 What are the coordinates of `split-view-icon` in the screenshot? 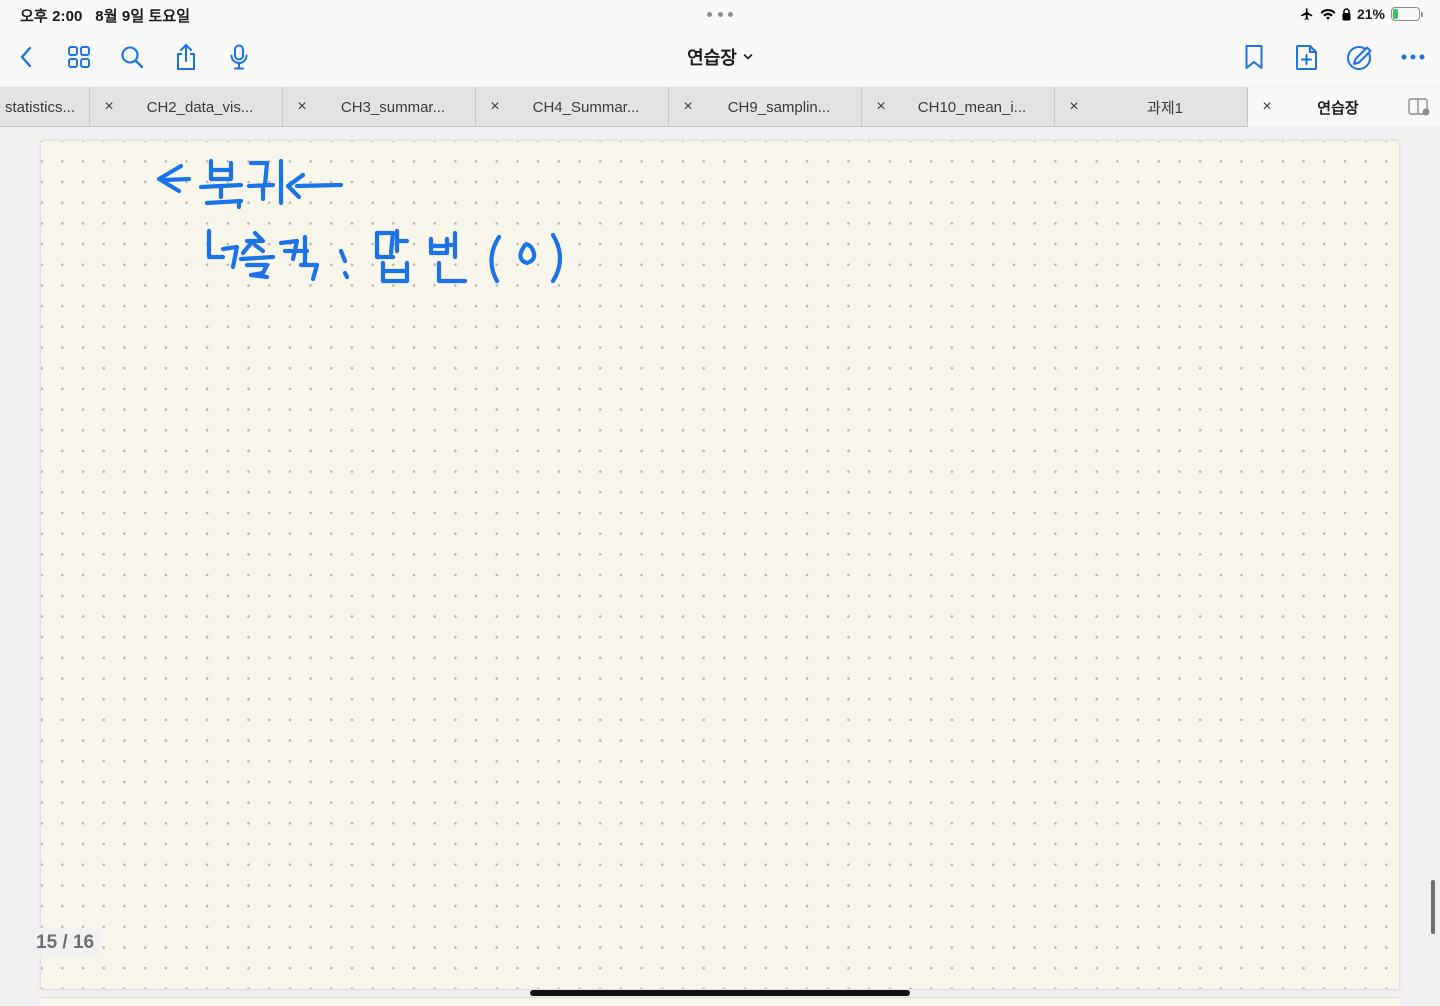 It's located at (1419, 107).